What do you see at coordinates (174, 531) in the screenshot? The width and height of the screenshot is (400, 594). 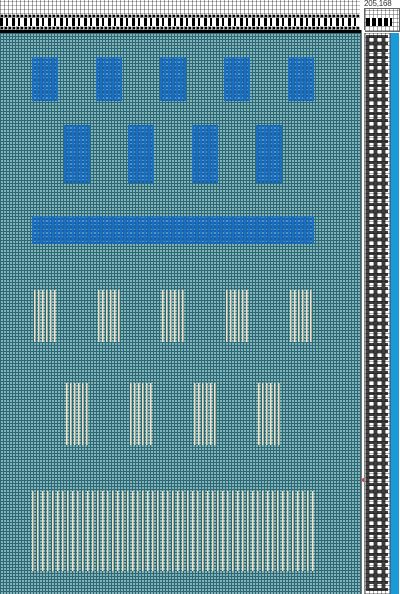 I see `tan-band` at bounding box center [174, 531].